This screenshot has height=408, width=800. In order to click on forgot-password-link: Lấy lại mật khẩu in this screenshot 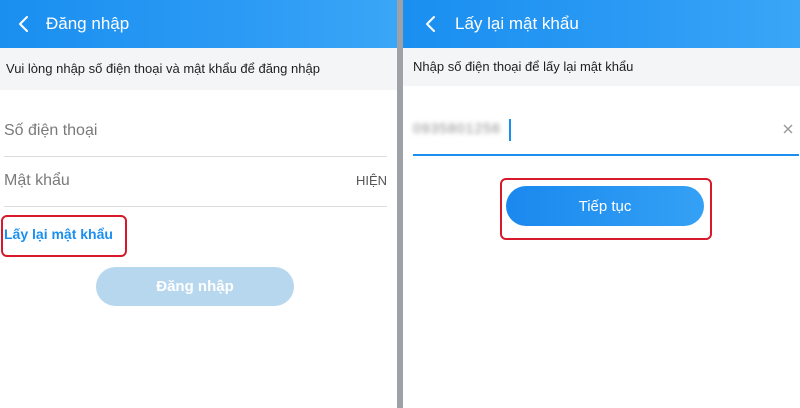, I will do `click(58, 234)`.